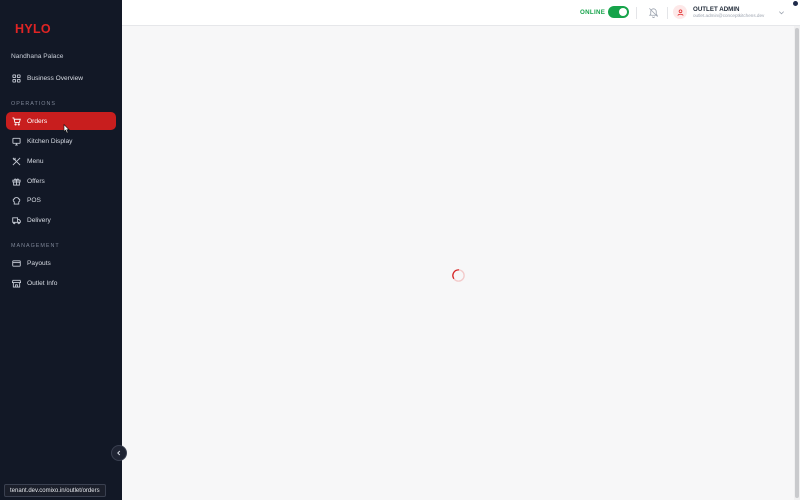 The height and width of the screenshot is (500, 800). Describe the element at coordinates (33, 29) in the screenshot. I see `brand-logo: HYLO` at that location.